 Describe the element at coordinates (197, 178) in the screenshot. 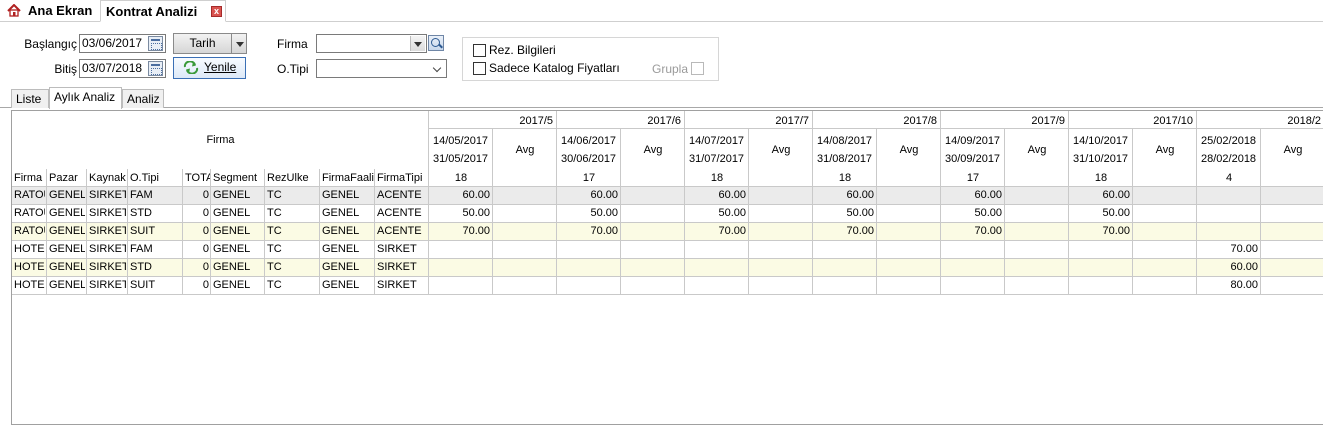

I see `column-header: TOTAL` at that location.